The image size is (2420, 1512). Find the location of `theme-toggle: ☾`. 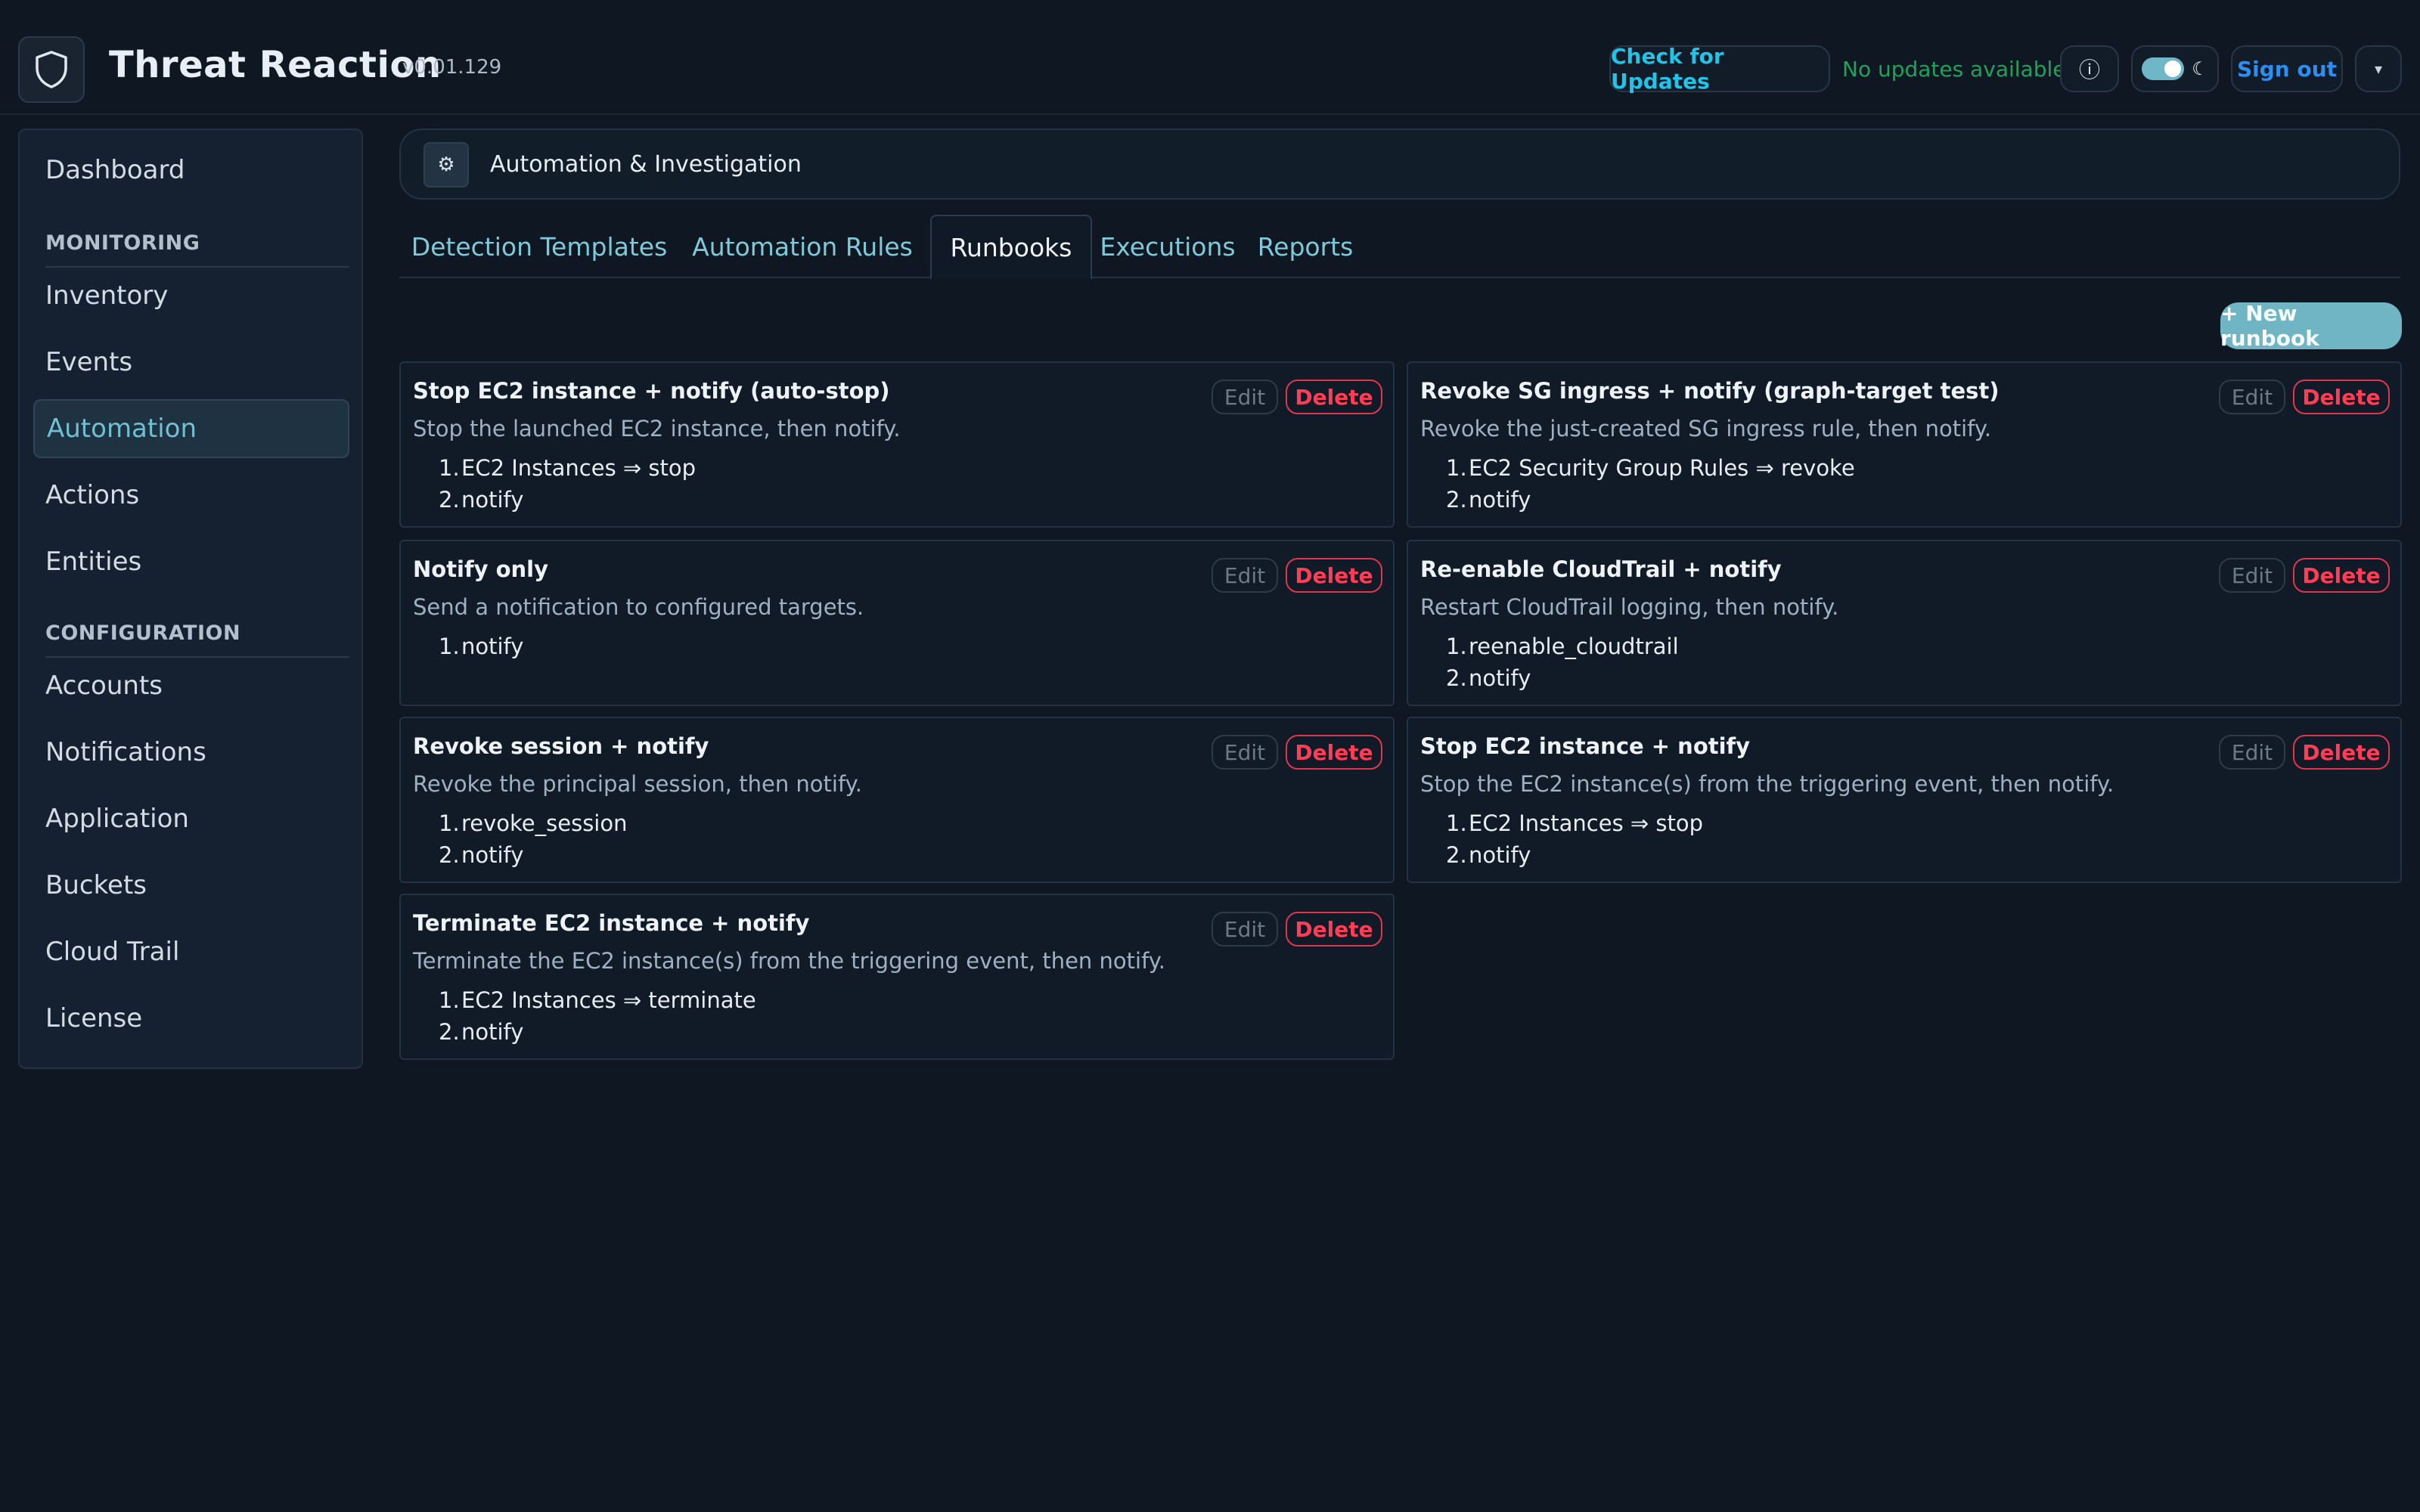

theme-toggle: ☾ is located at coordinates (2175, 68).